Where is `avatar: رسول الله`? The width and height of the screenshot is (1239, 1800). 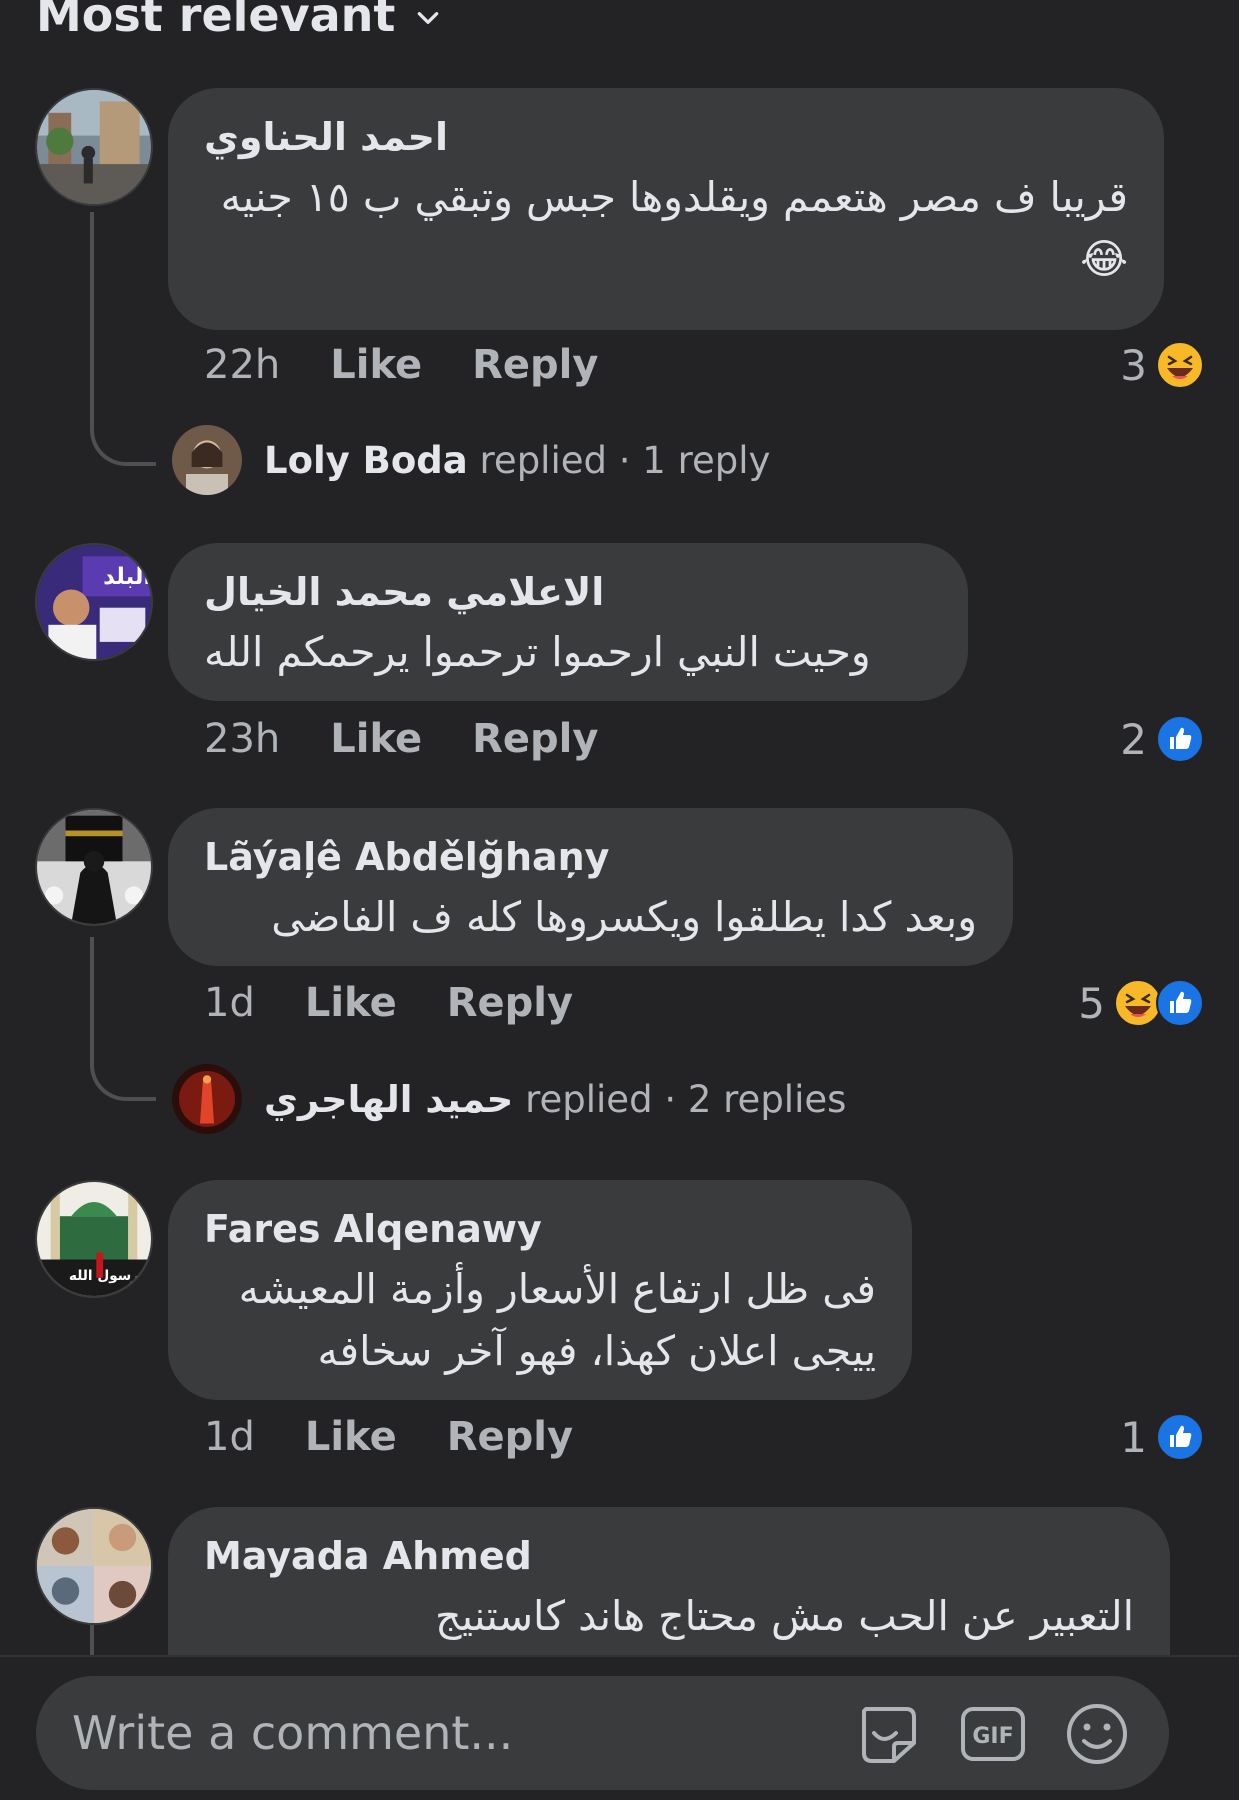 avatar: رسول الله is located at coordinates (94, 1239).